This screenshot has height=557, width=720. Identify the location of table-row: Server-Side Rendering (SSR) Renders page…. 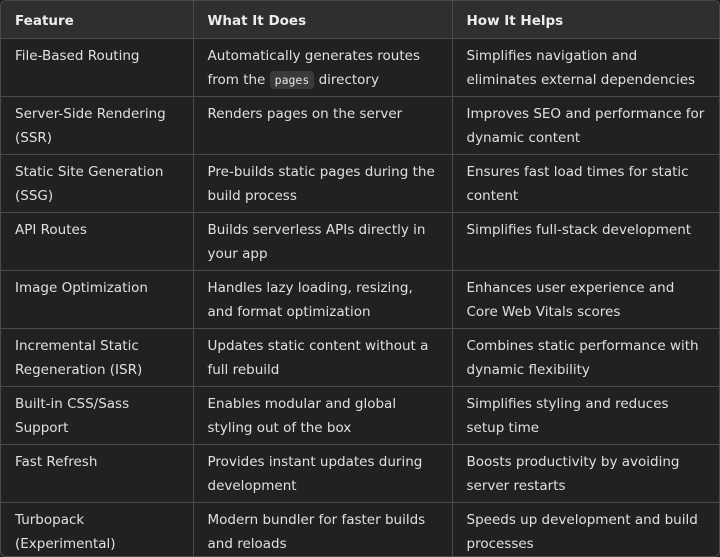
(360, 125).